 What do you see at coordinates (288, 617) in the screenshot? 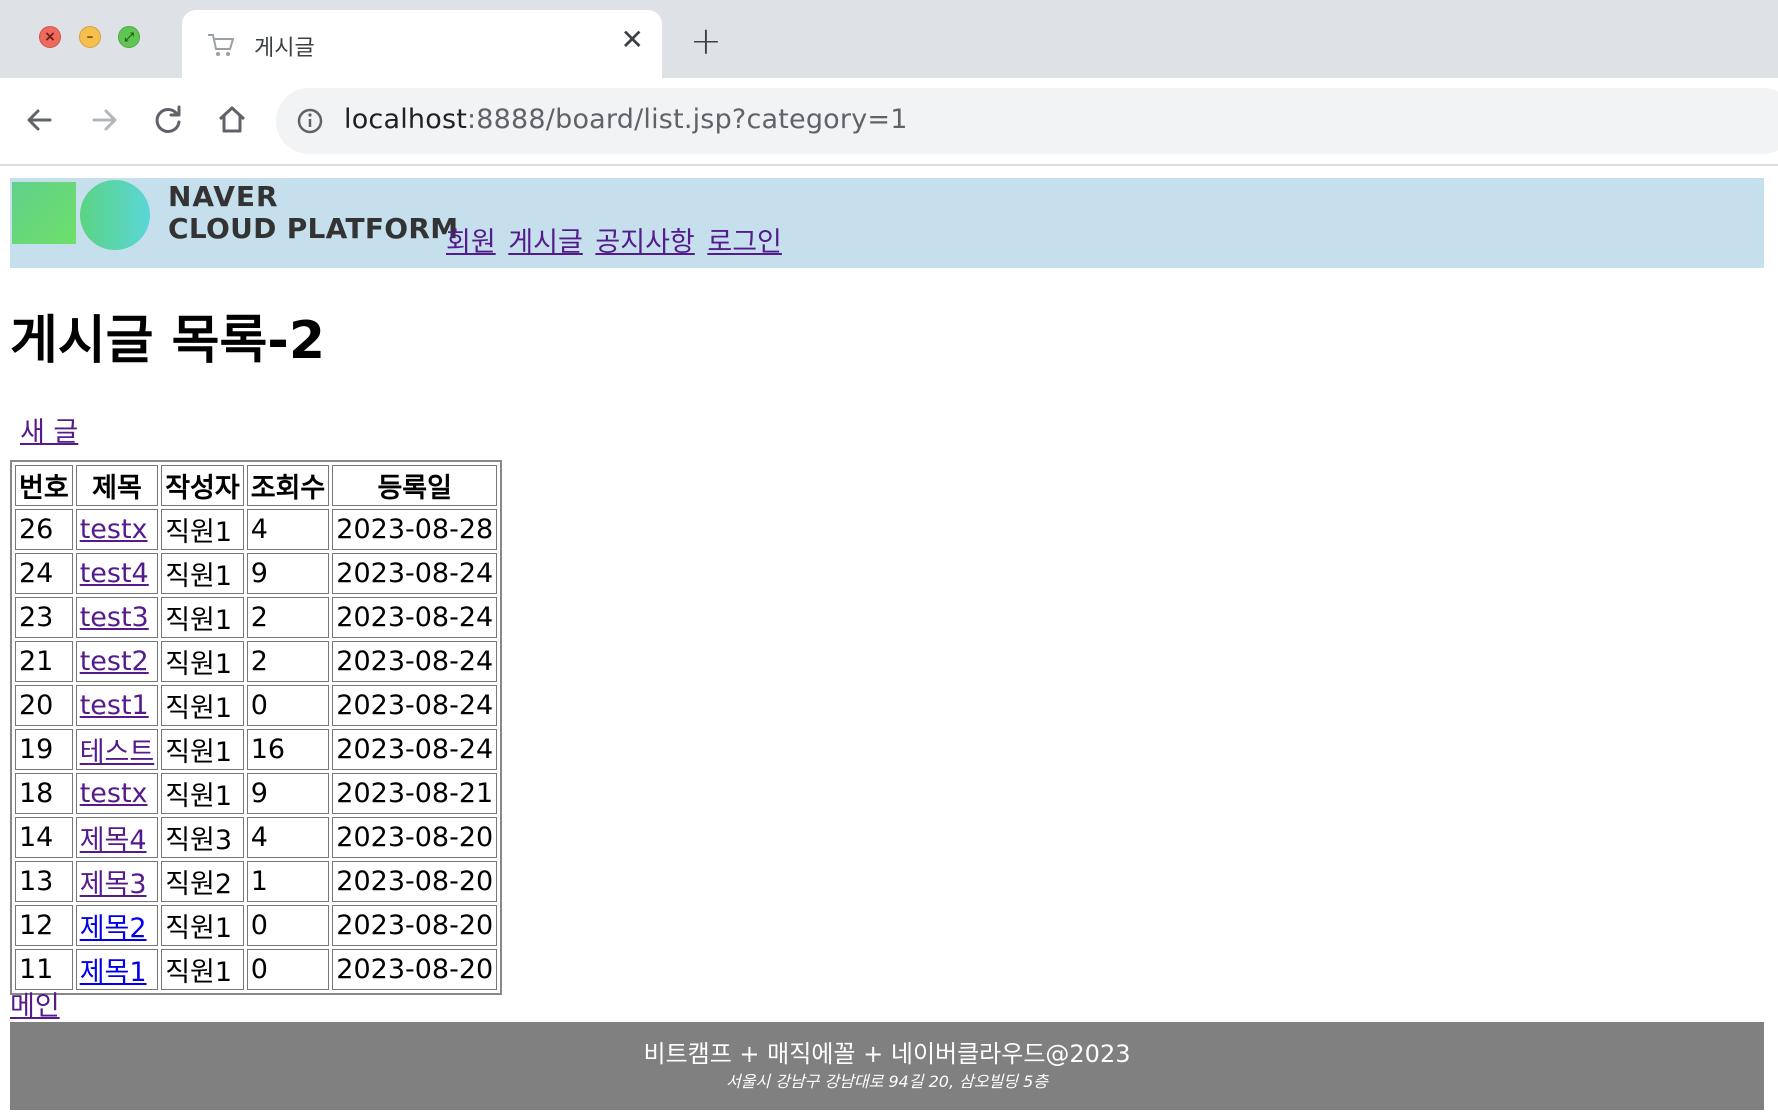
I see `cell-views: 2` at bounding box center [288, 617].